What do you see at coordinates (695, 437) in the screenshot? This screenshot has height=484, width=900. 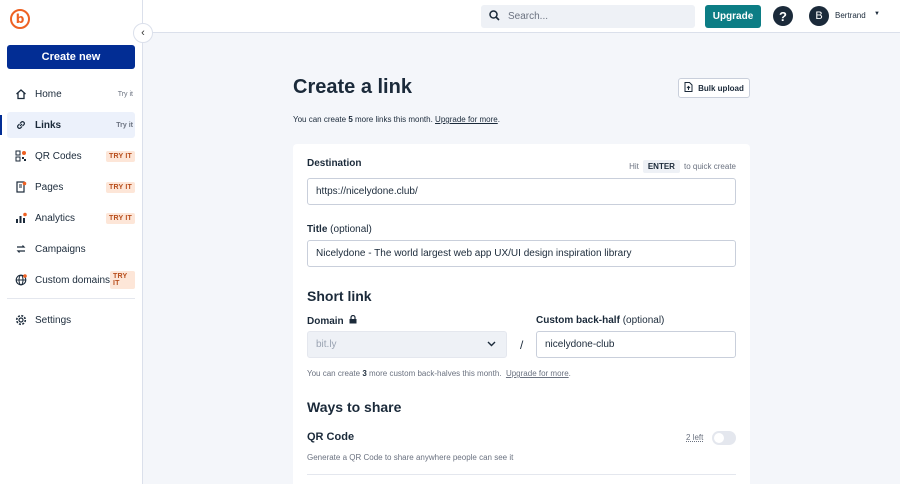 I see `qr-remaining-count: 2 left` at bounding box center [695, 437].